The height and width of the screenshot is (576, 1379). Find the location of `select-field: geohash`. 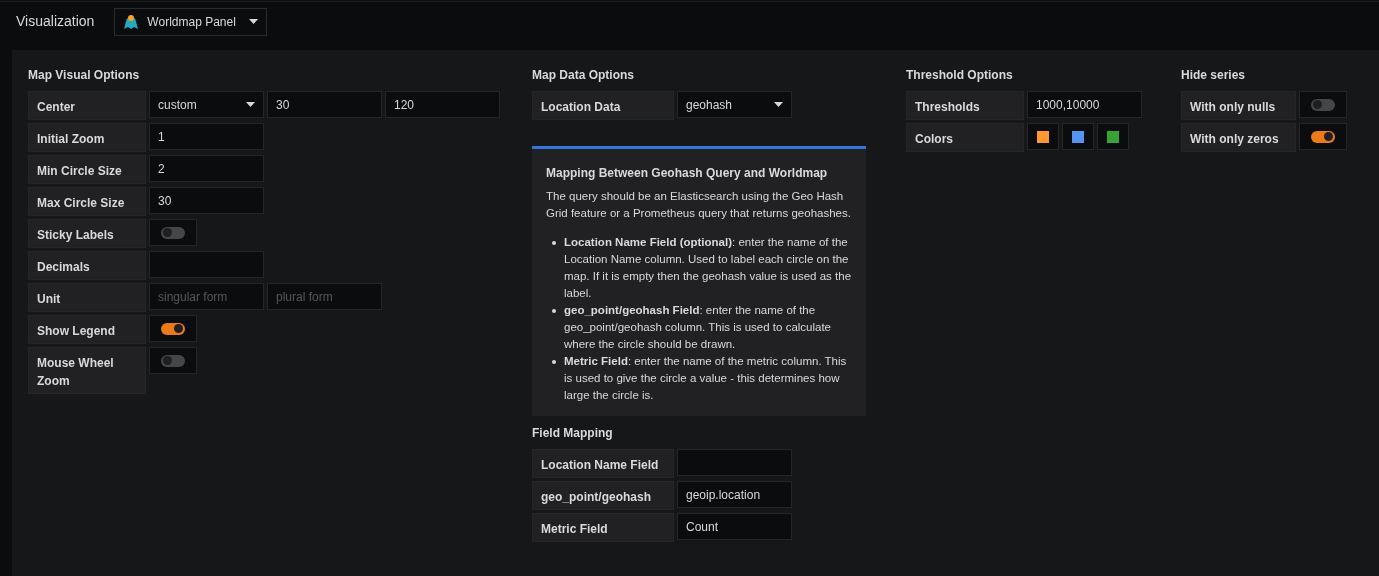

select-field: geohash is located at coordinates (734, 104).